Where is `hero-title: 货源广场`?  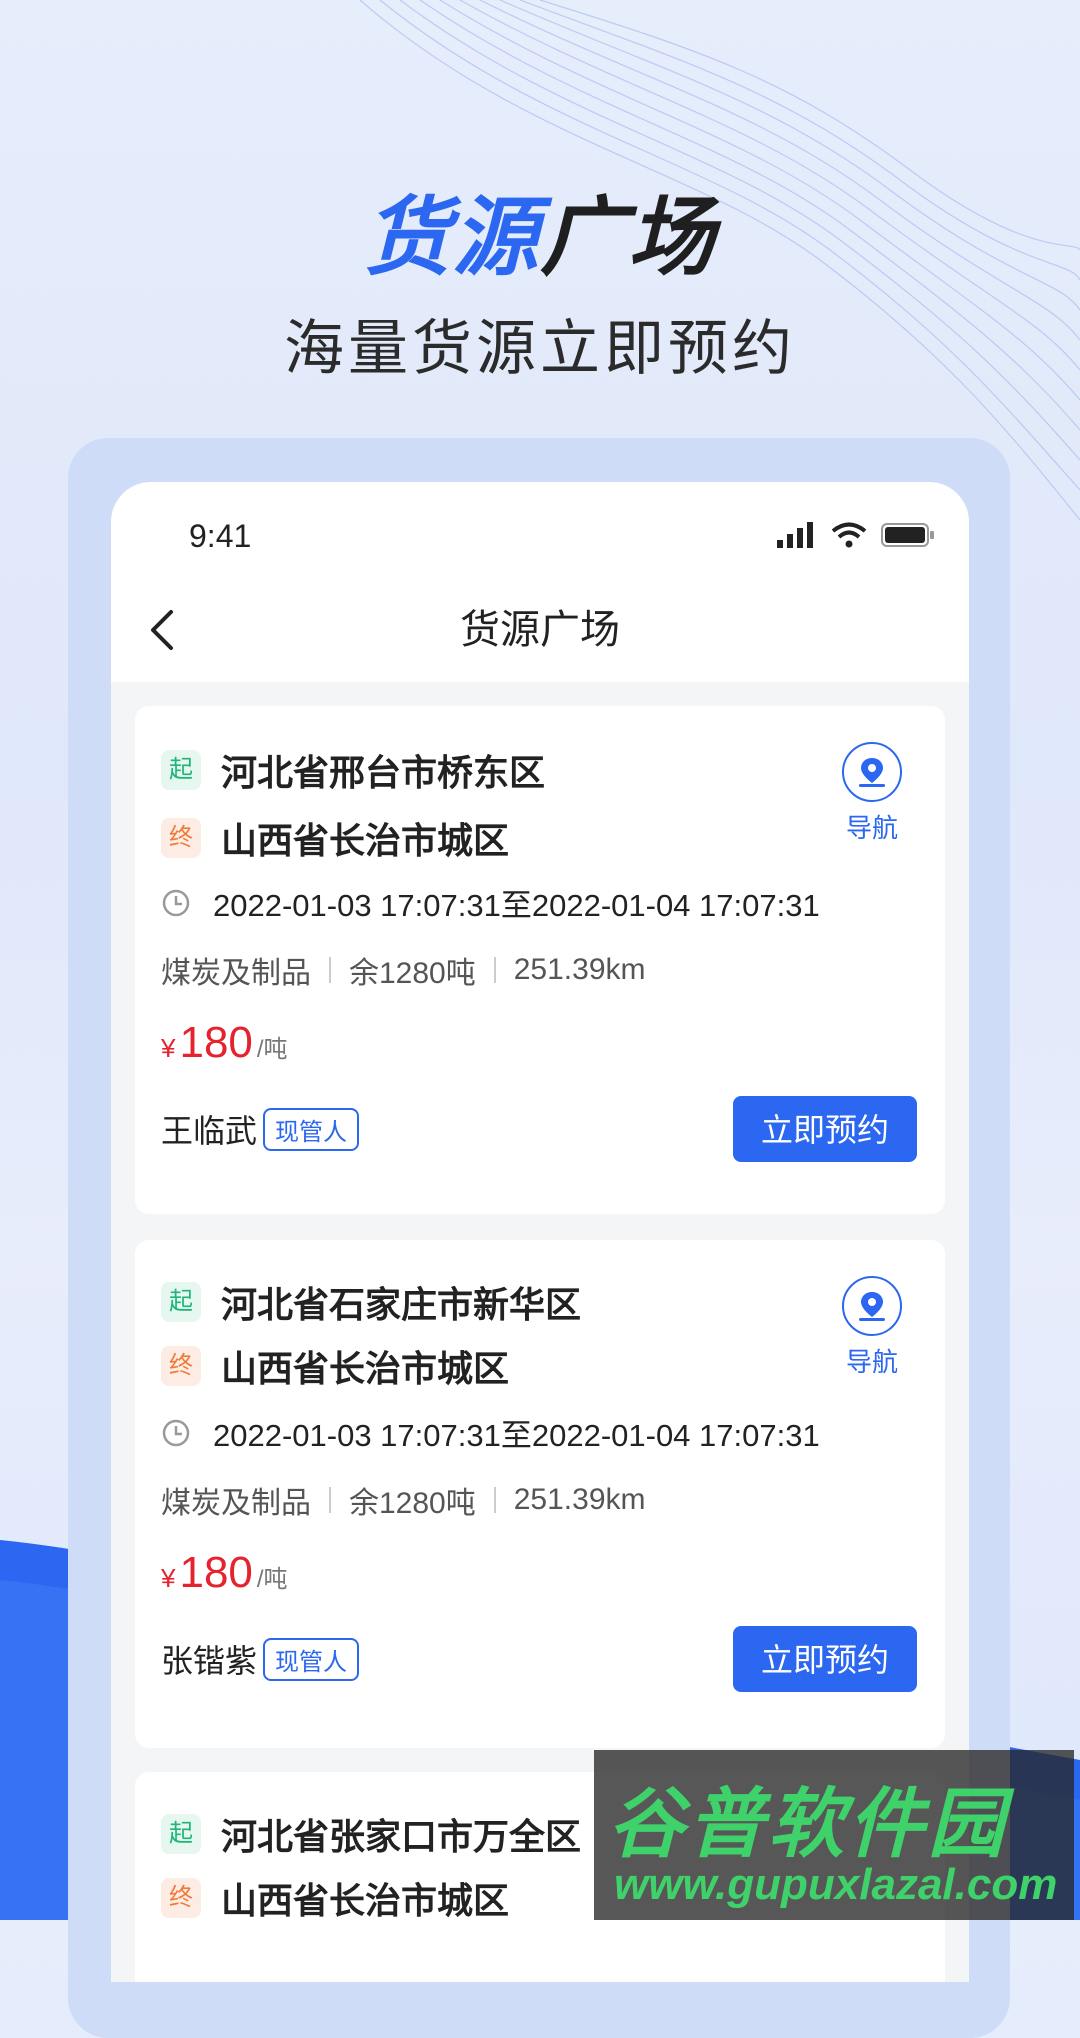
hero-title: 货源广场 is located at coordinates (540, 238).